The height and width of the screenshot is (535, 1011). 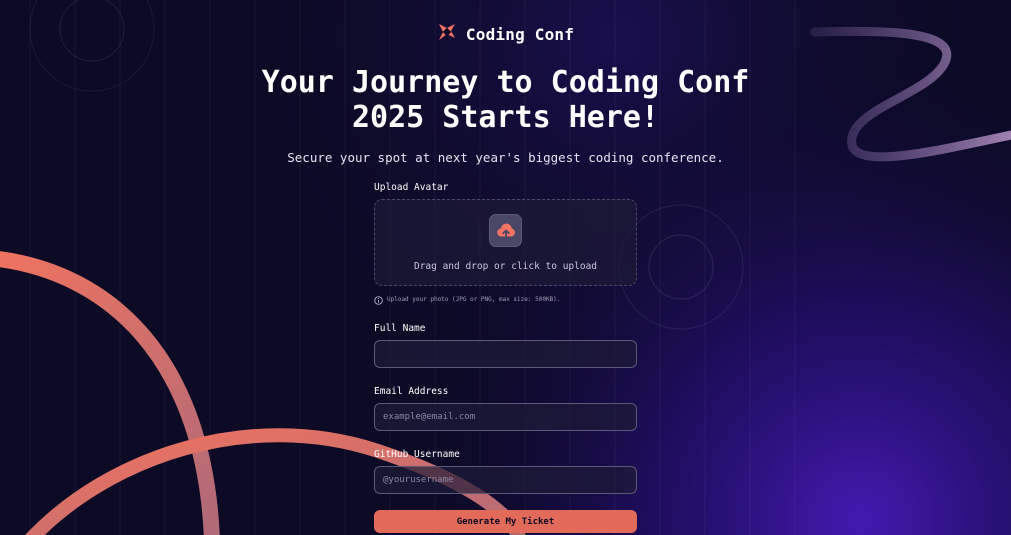 What do you see at coordinates (447, 34) in the screenshot?
I see `coding-conf-logo-icon` at bounding box center [447, 34].